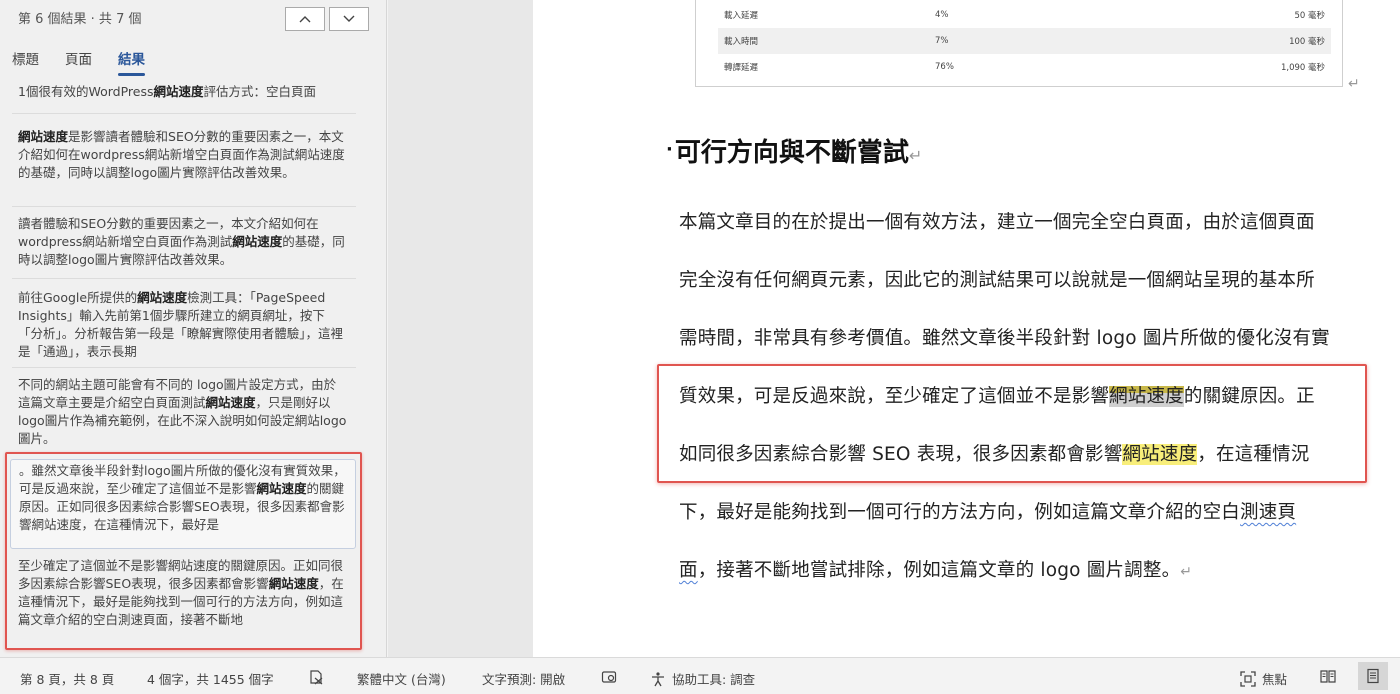 The height and width of the screenshot is (694, 1400). What do you see at coordinates (1275, 679) in the screenshot?
I see `focus-label: 焦點` at bounding box center [1275, 679].